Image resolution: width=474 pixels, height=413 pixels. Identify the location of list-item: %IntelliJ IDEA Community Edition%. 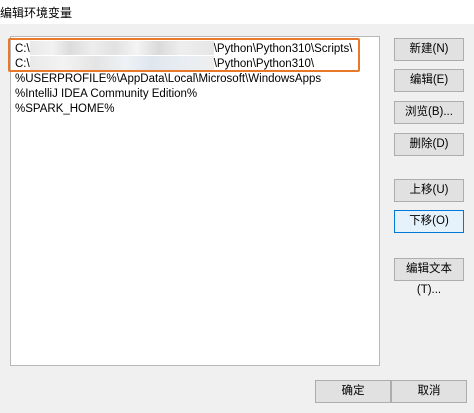
(106, 94).